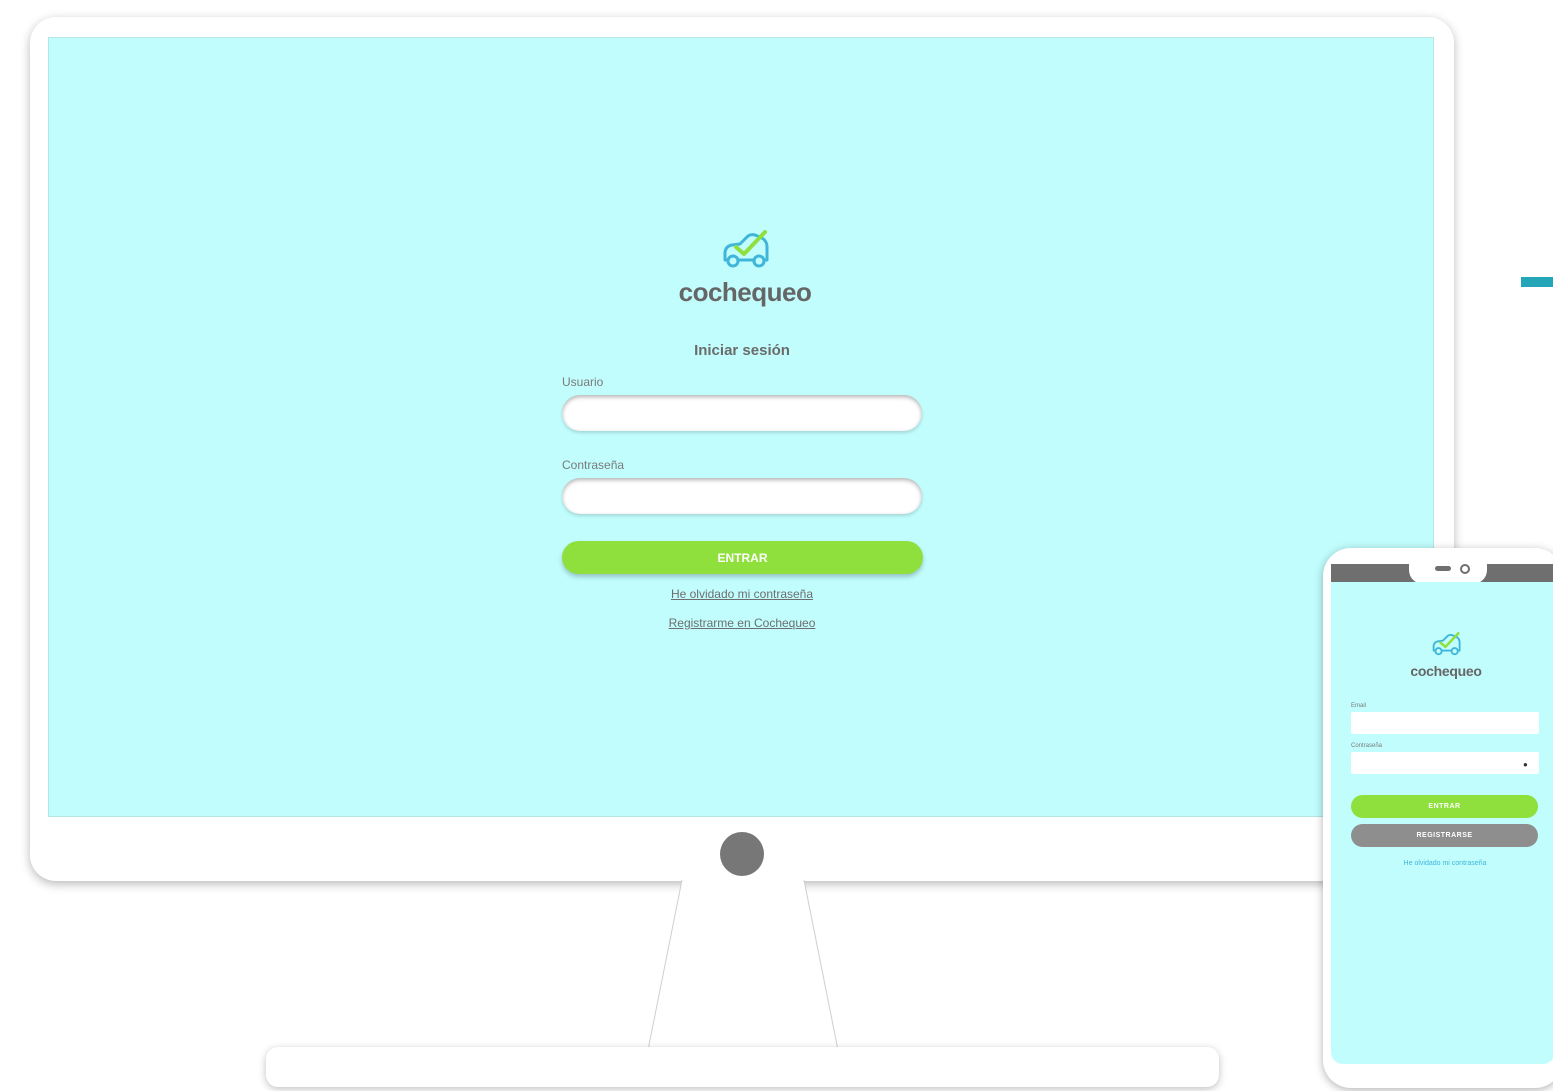  What do you see at coordinates (1525, 764) in the screenshot?
I see `eye-icon: ●` at bounding box center [1525, 764].